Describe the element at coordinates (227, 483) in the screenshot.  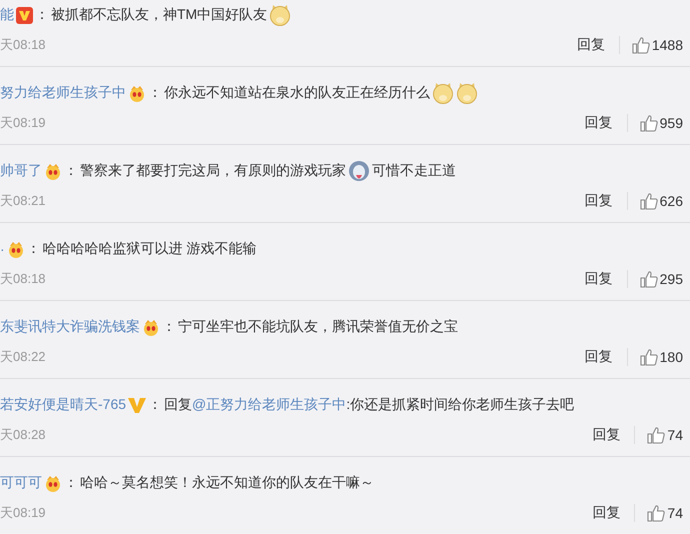
I see `comment-text: 哈哈～莫名想笑！永远不知道你的队友在干嘛～` at that location.